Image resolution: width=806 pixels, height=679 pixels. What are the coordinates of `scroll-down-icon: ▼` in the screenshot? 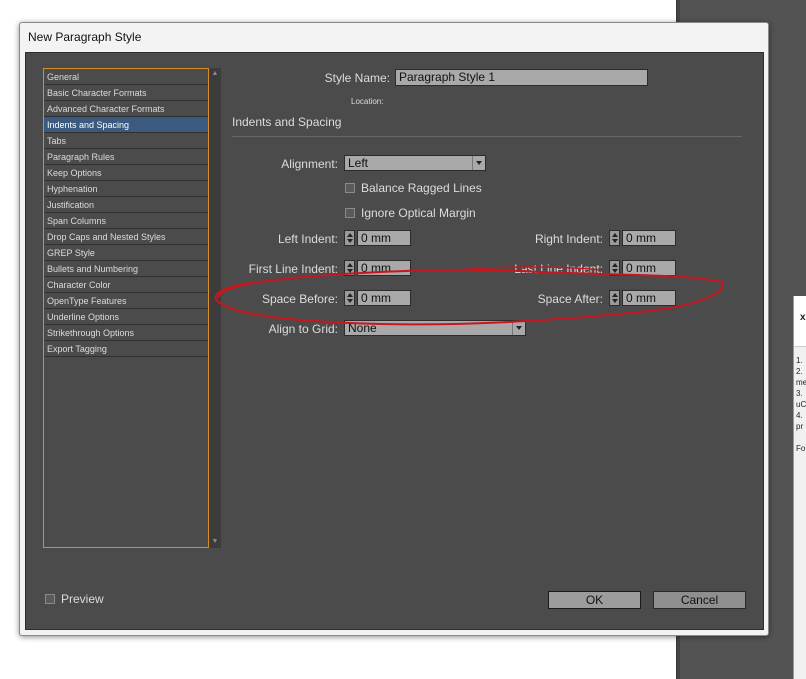 It's located at (215, 542).